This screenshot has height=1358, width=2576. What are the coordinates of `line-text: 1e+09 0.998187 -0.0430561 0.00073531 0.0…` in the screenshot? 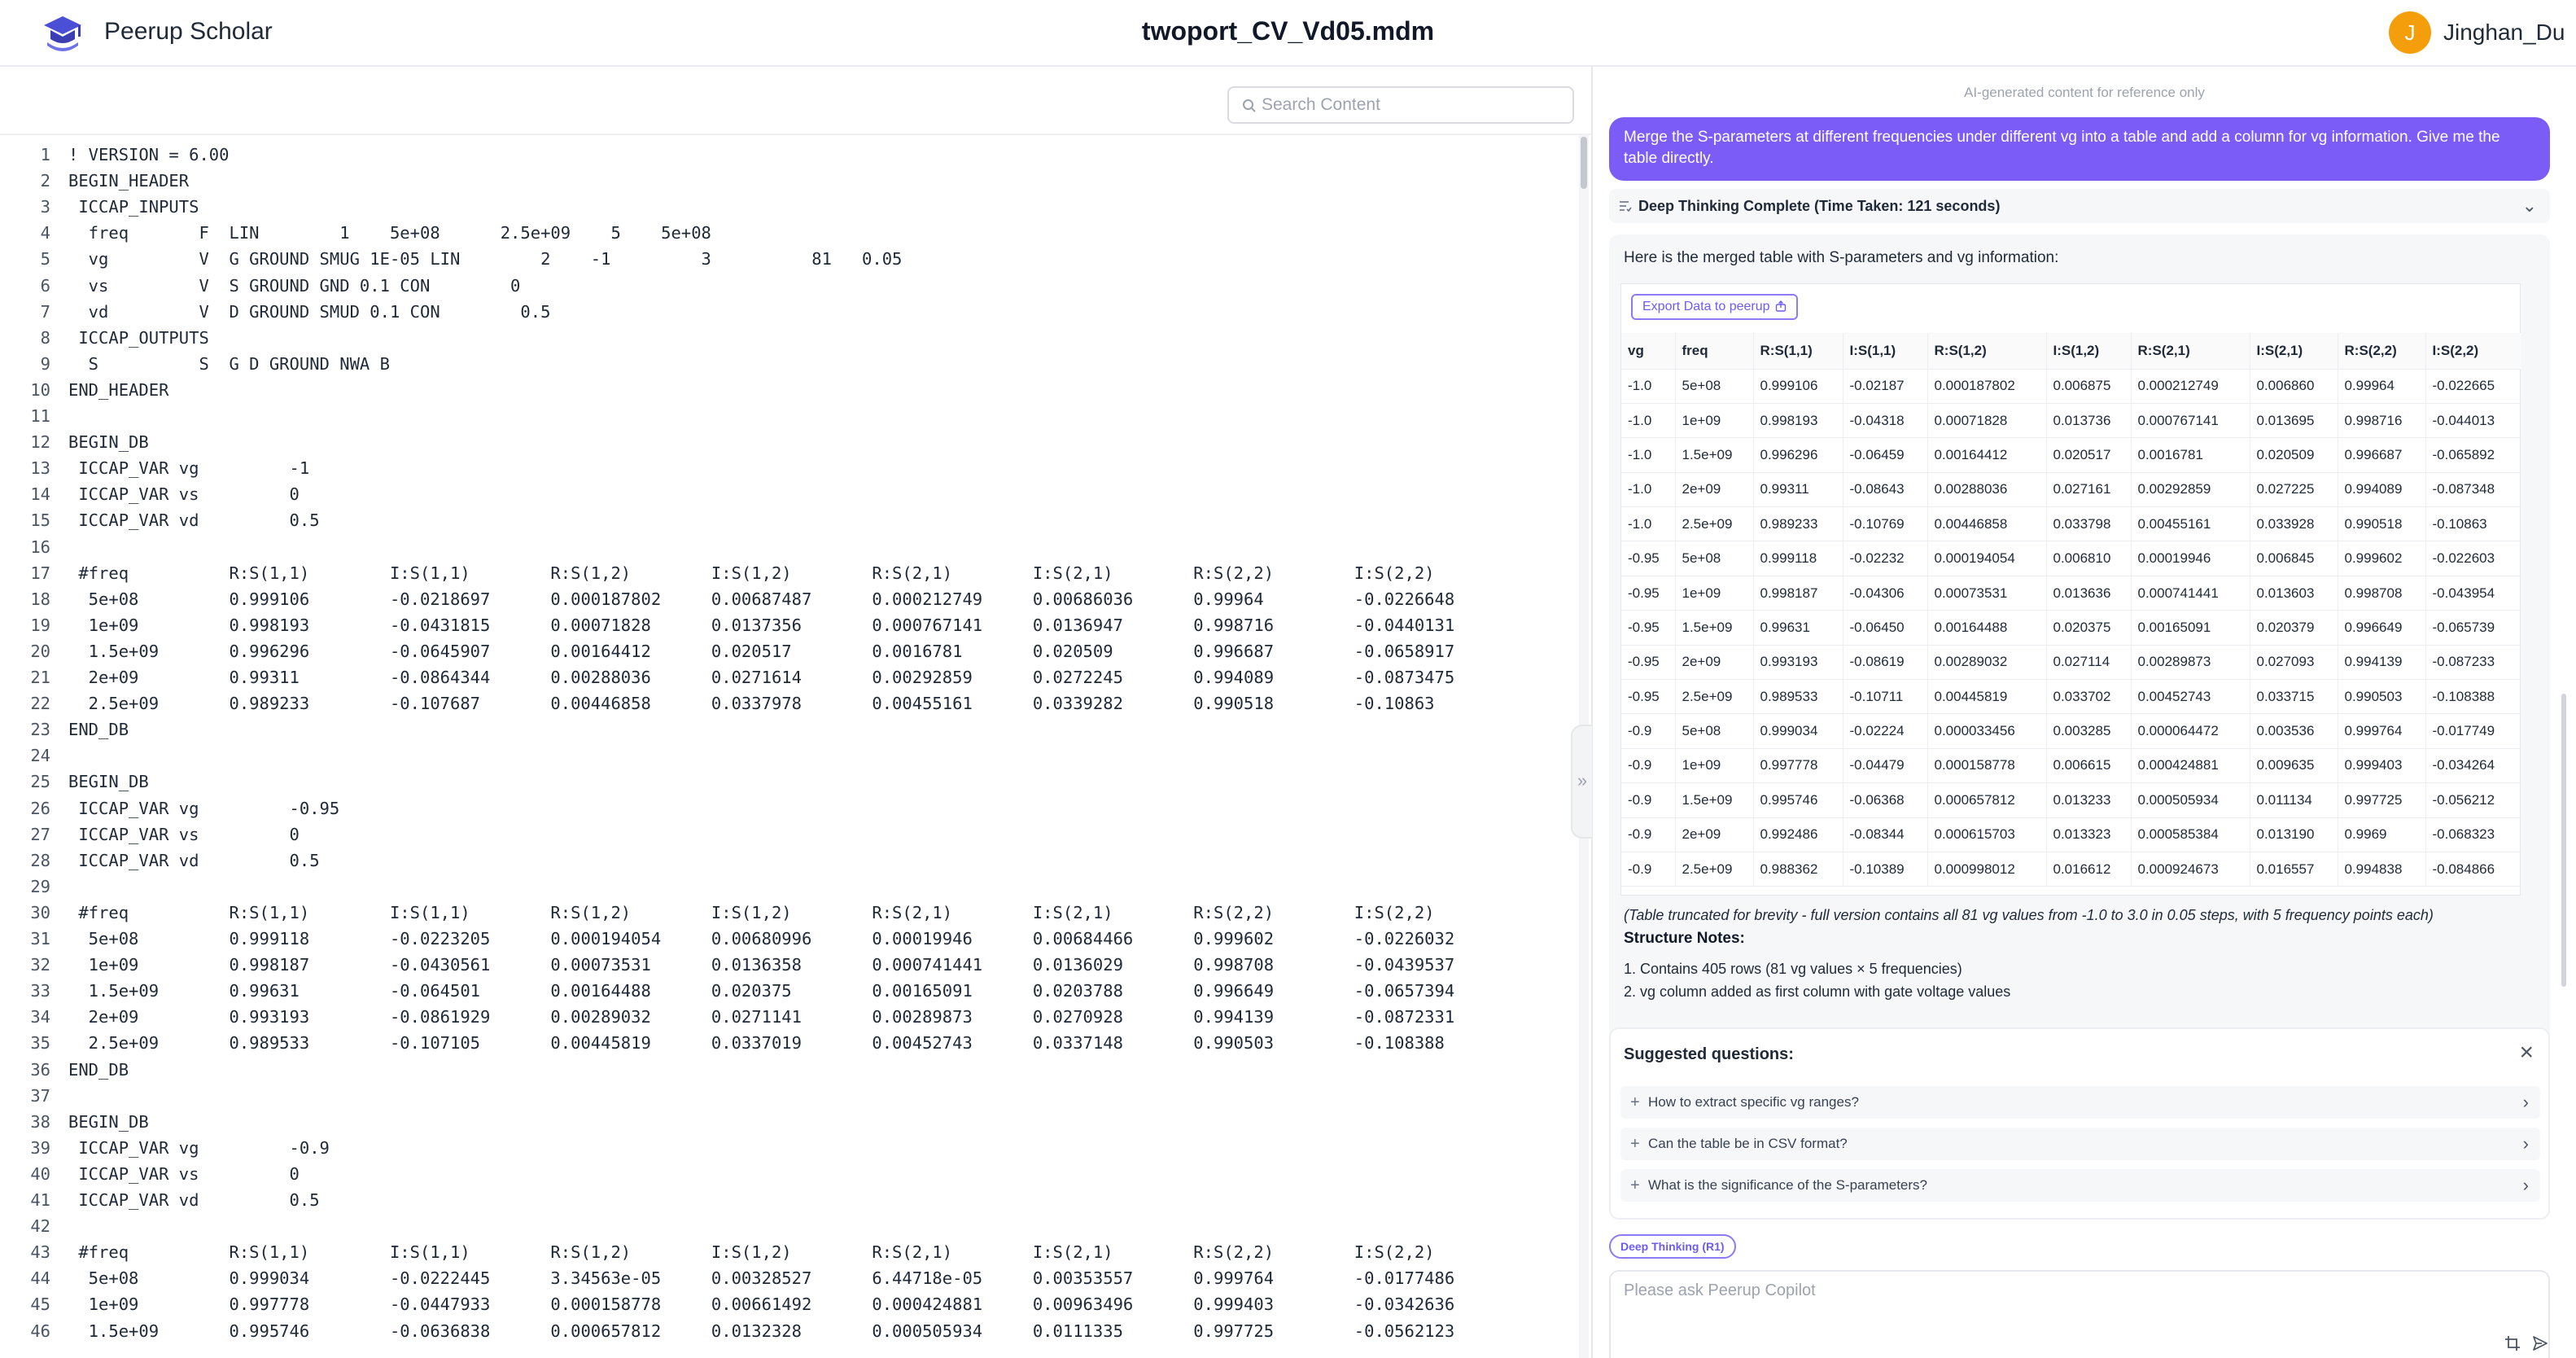 It's located at (761, 965).